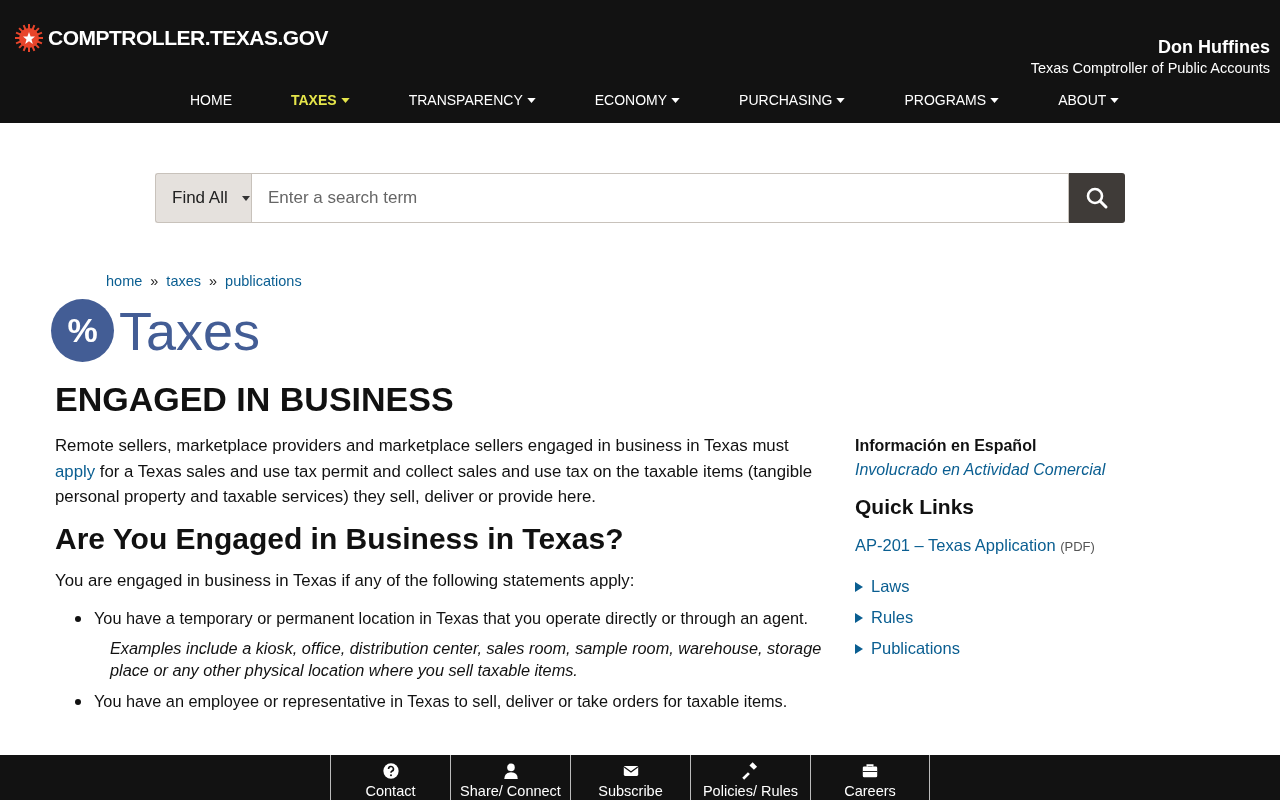  Describe the element at coordinates (29, 38) in the screenshot. I see `star-burst-icon` at that location.